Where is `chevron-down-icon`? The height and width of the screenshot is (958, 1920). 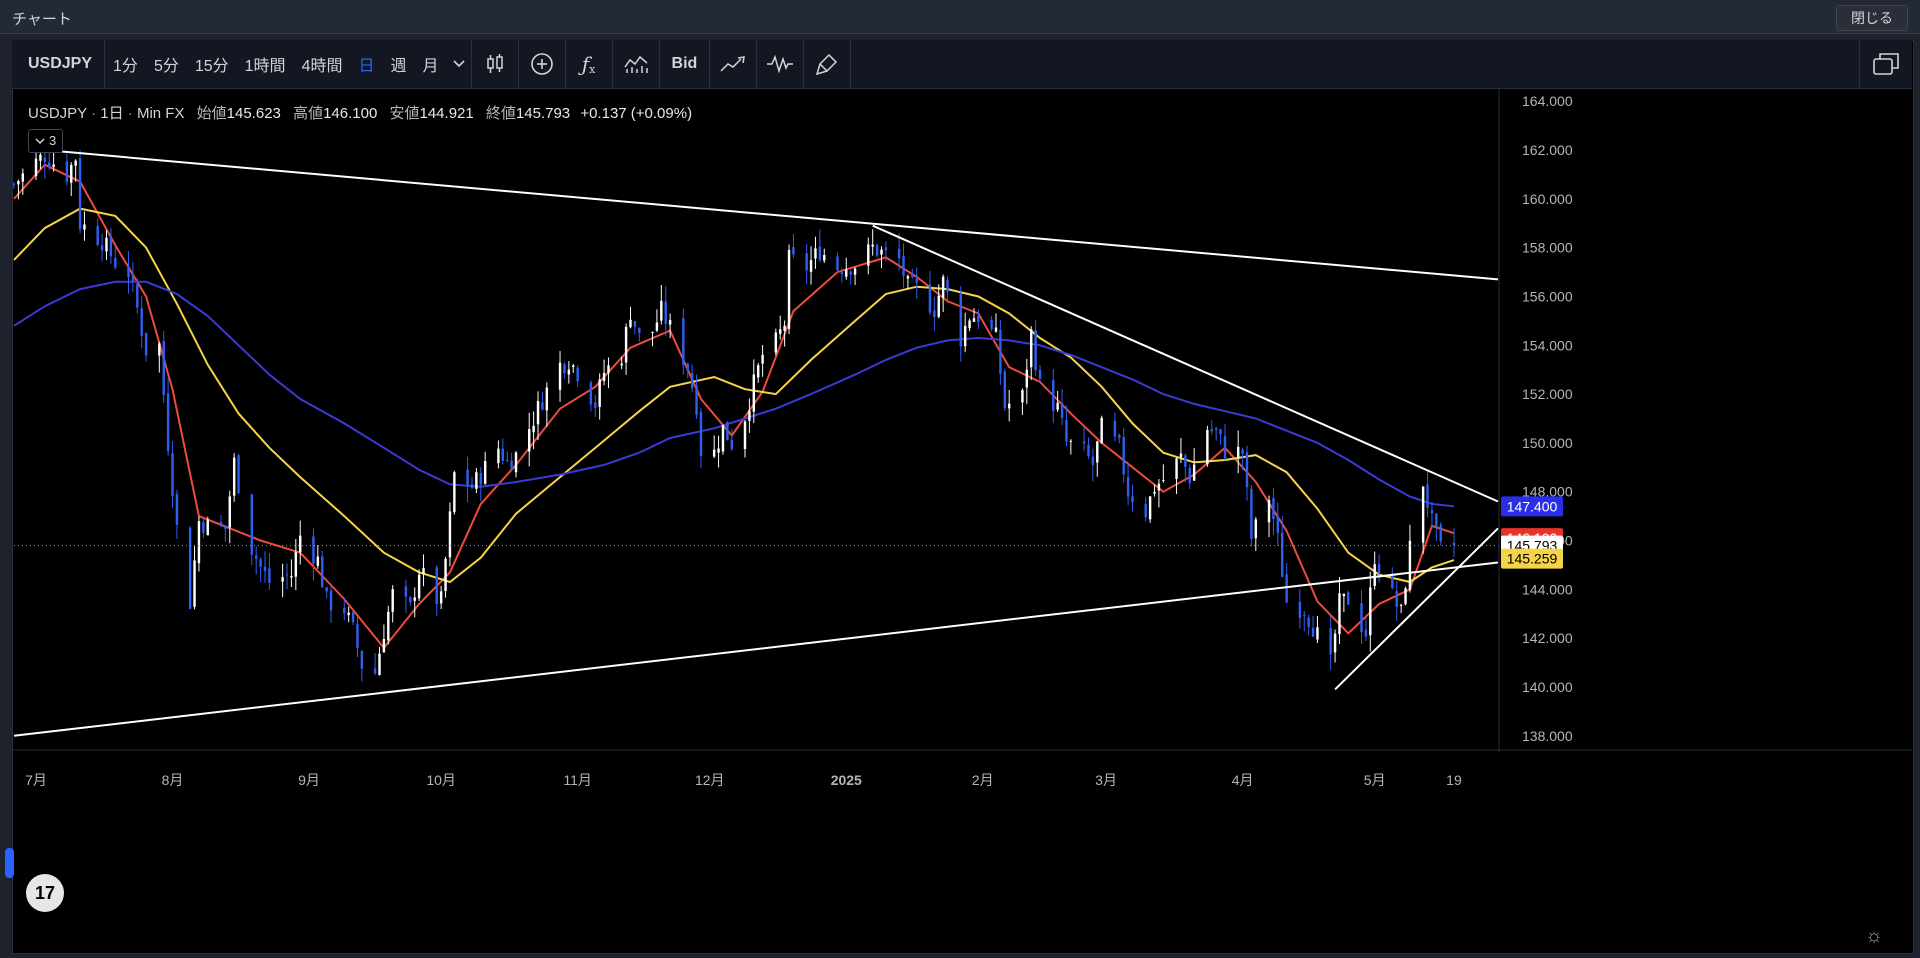
chevron-down-icon is located at coordinates (40, 141).